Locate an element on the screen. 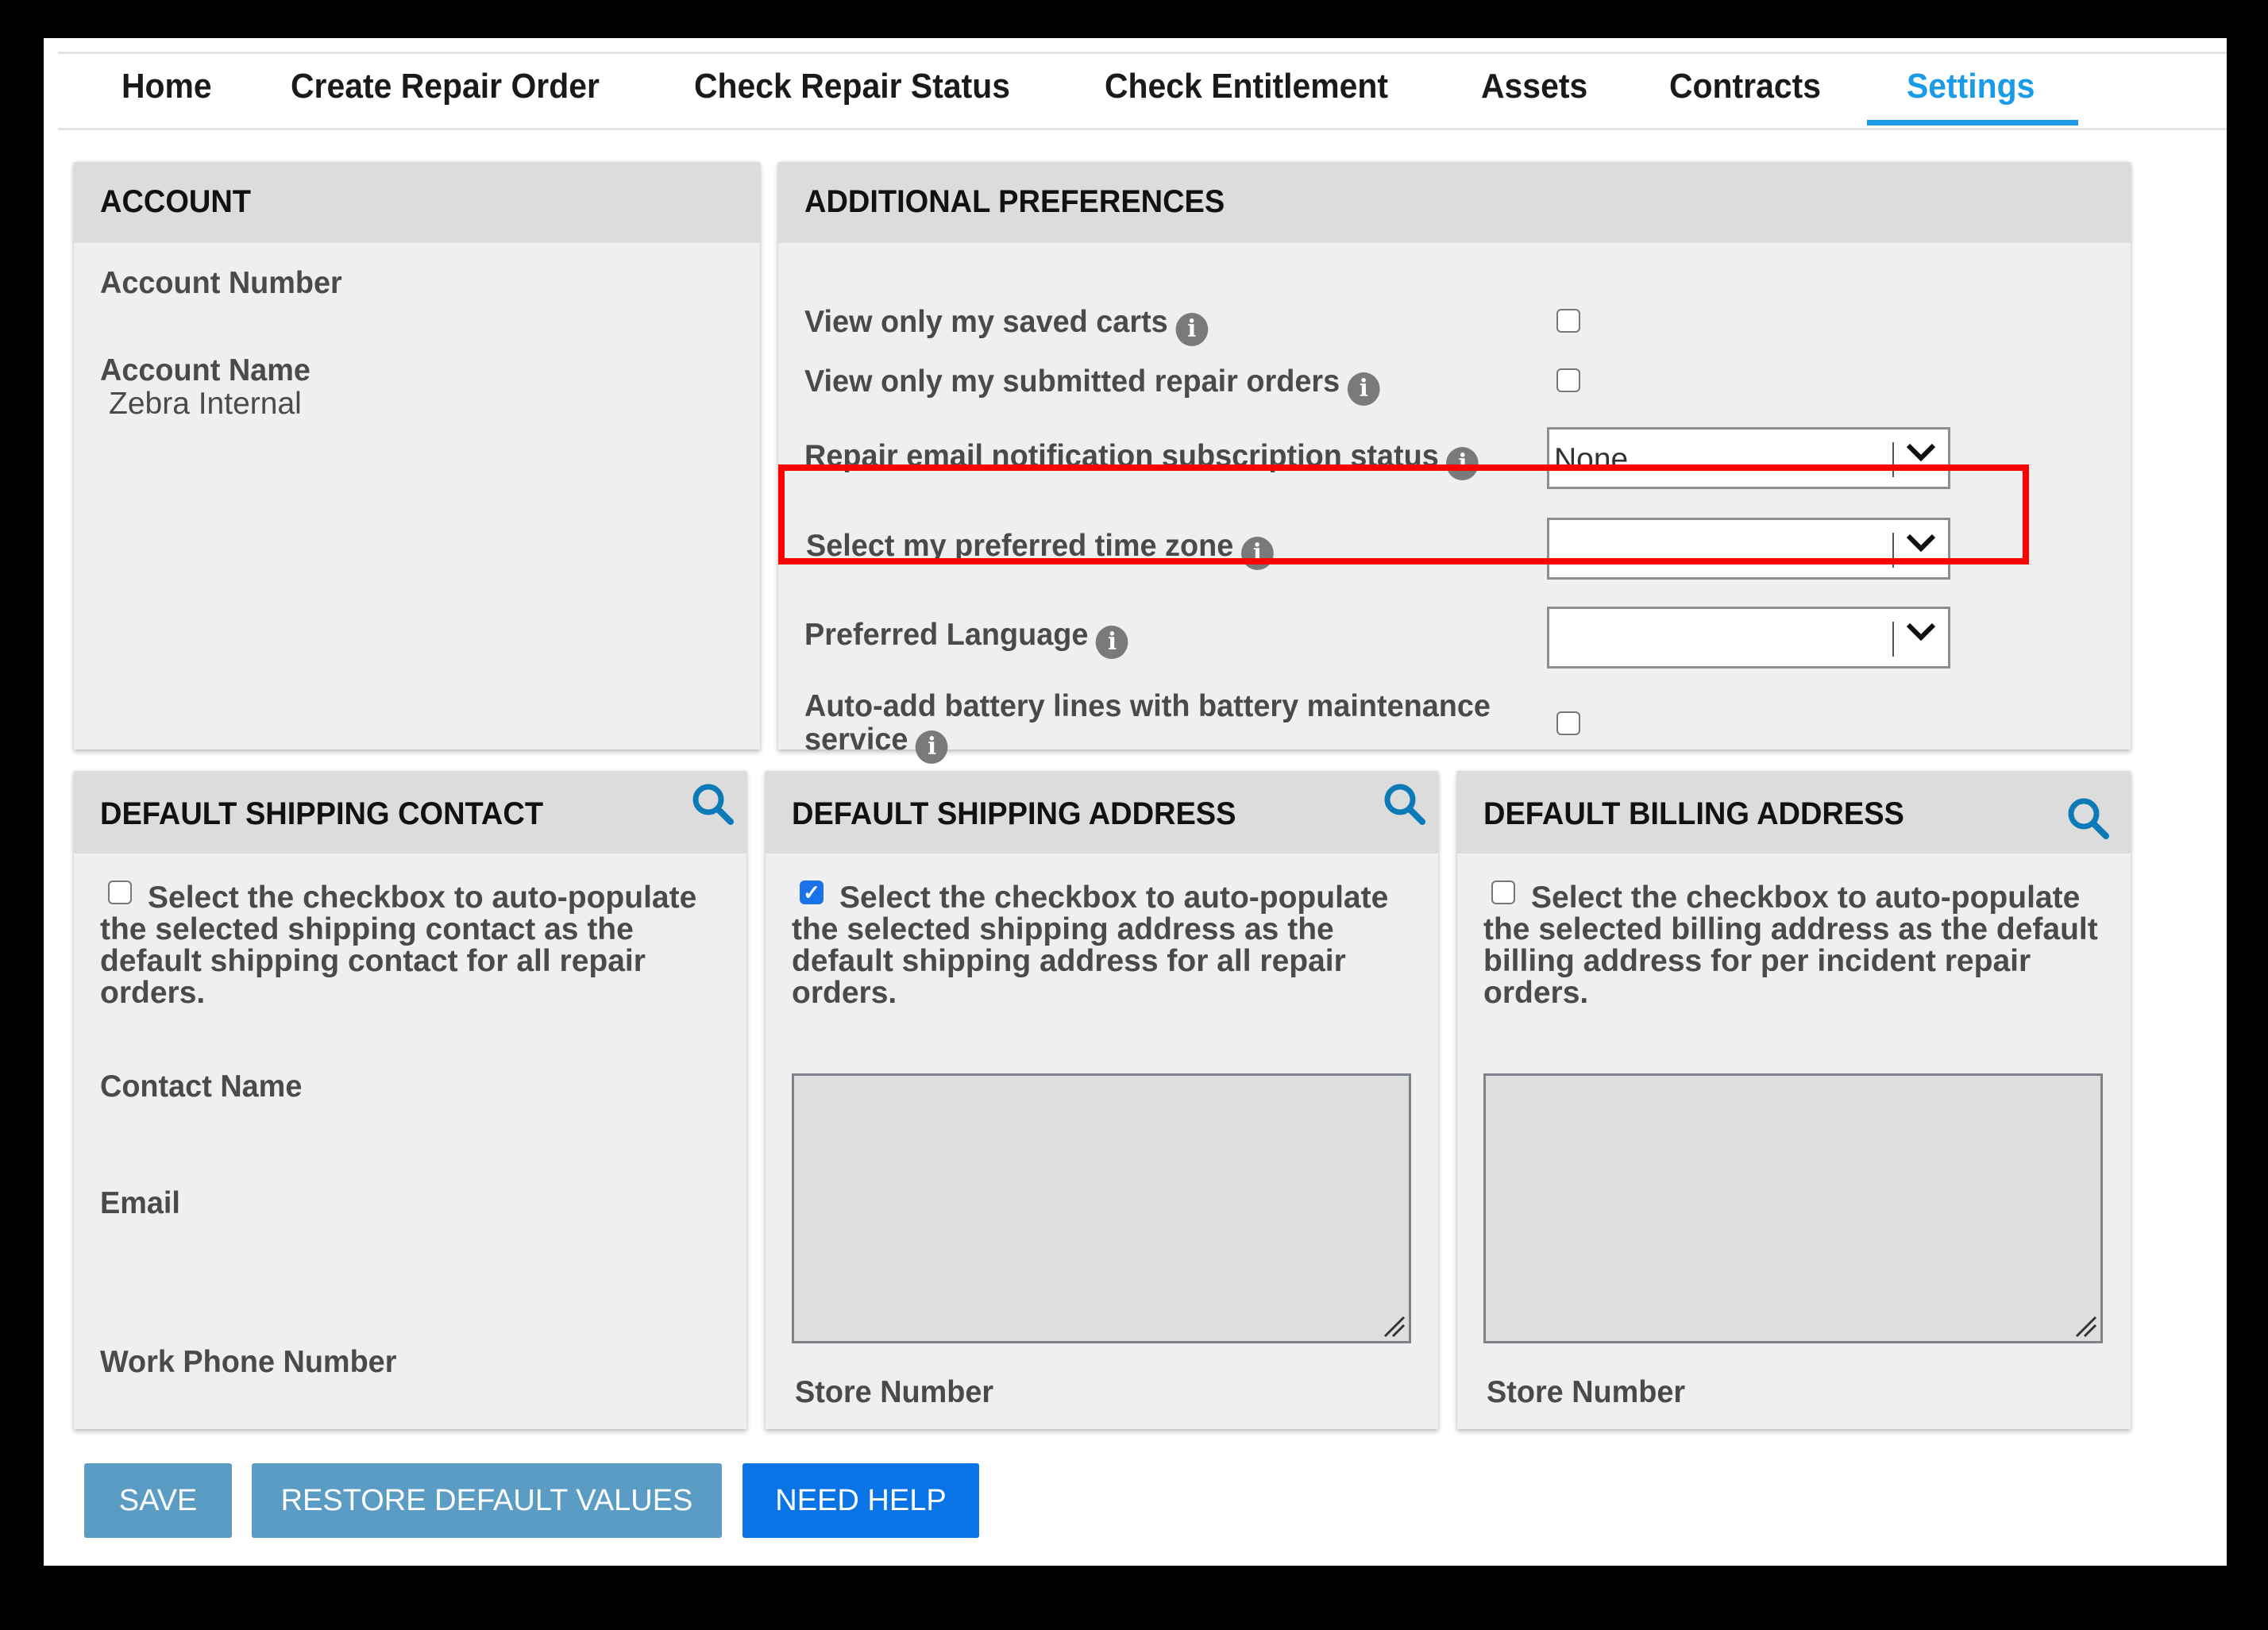  account-title: ACCOUNT is located at coordinates (175, 201).